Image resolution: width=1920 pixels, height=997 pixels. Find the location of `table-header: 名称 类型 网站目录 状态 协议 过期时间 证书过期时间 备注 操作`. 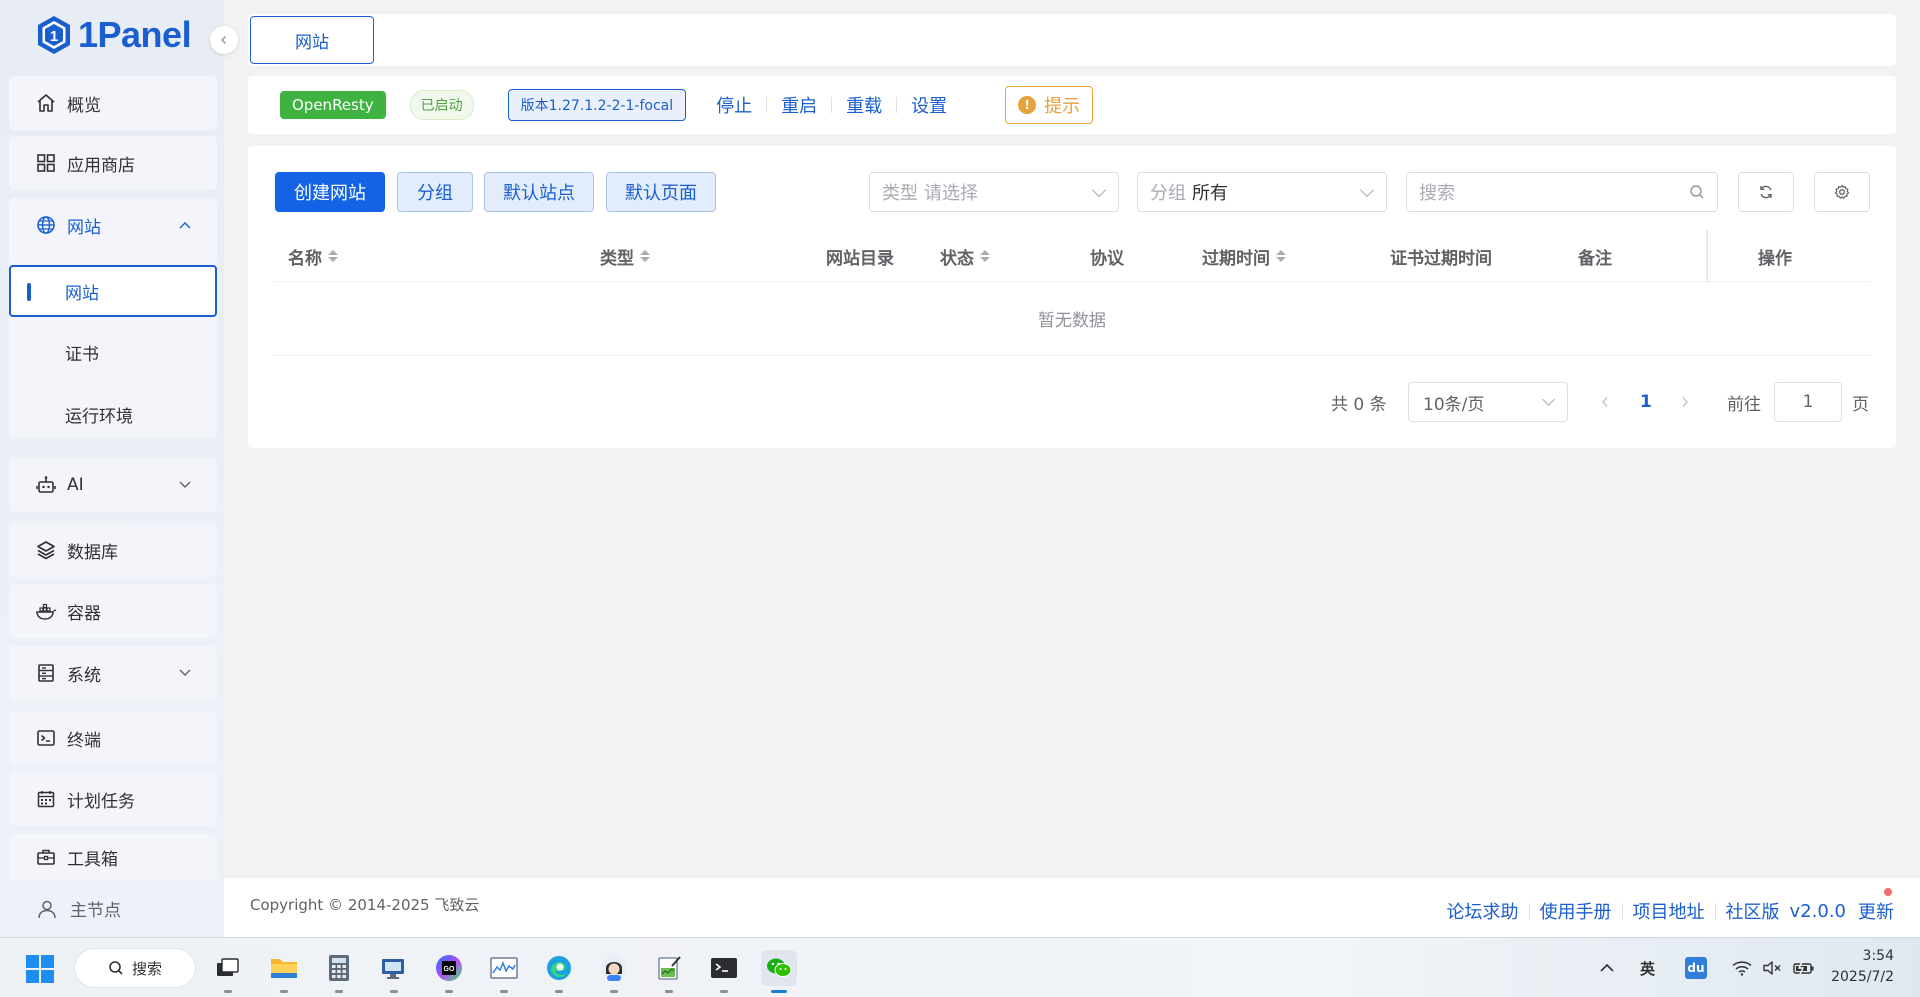

table-header: 名称 类型 网站目录 状态 协议 过期时间 证书过期时间 备注 操作 is located at coordinates (1072, 256).